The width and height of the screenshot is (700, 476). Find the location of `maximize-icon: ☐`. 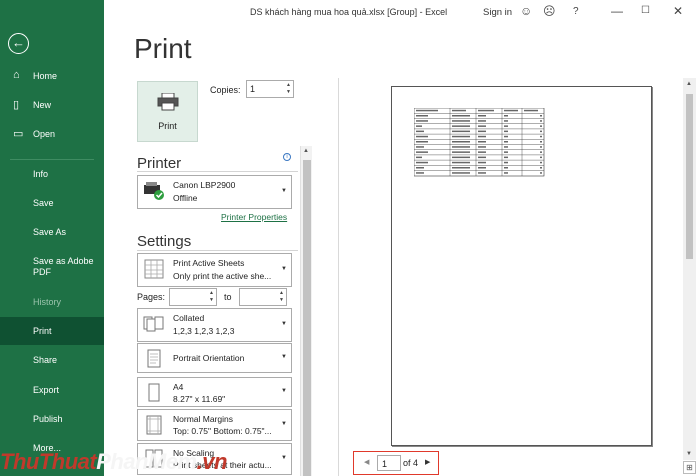

maximize-icon: ☐ is located at coordinates (645, 10).